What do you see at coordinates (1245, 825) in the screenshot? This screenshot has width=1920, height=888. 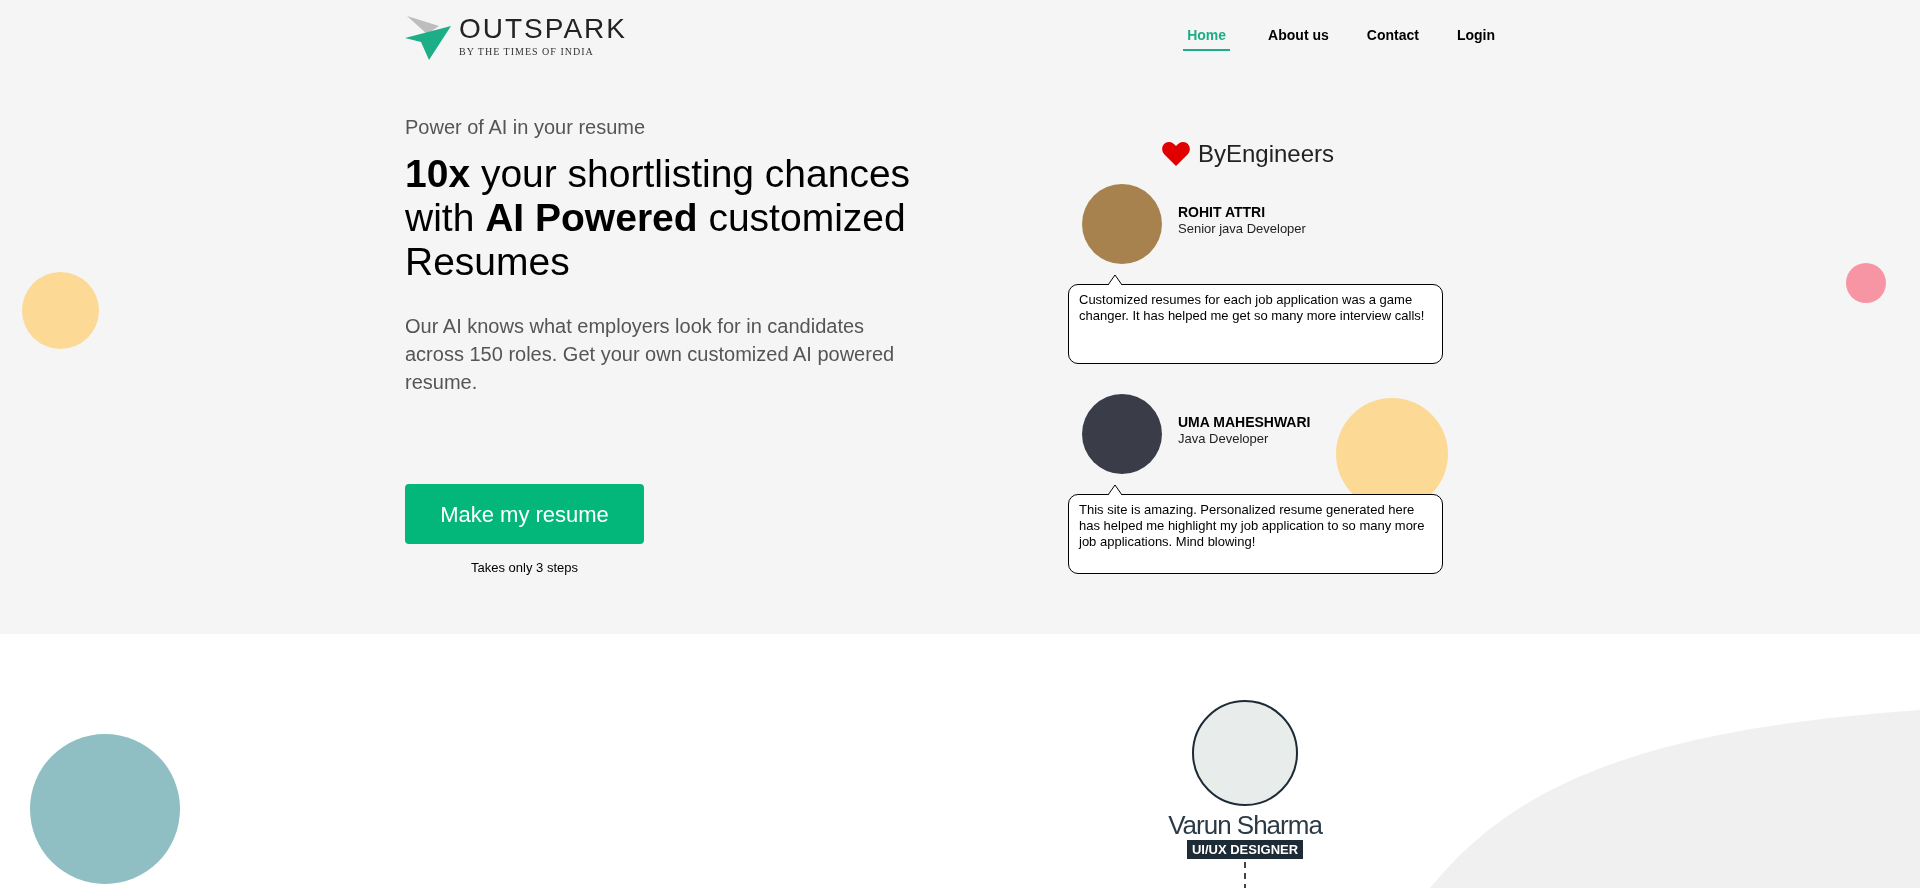 I see `team-member-name: Varun Sharma` at bounding box center [1245, 825].